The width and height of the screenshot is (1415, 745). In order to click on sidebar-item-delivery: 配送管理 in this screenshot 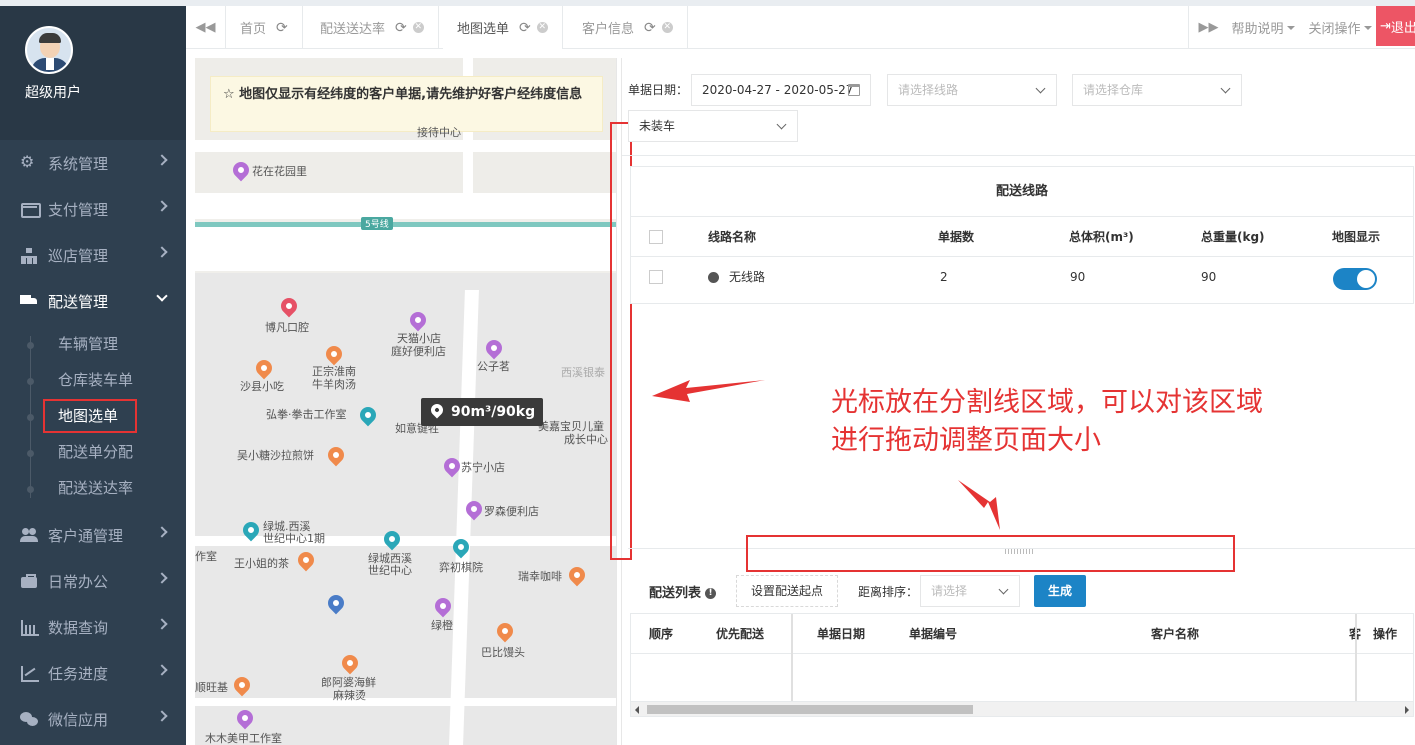, I will do `click(93, 301)`.